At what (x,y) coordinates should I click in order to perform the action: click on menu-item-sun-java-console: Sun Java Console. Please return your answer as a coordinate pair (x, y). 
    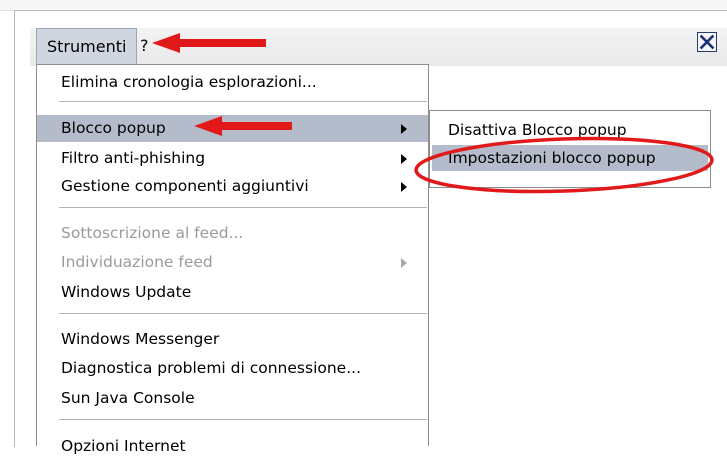
    Looking at the image, I should click on (232, 398).